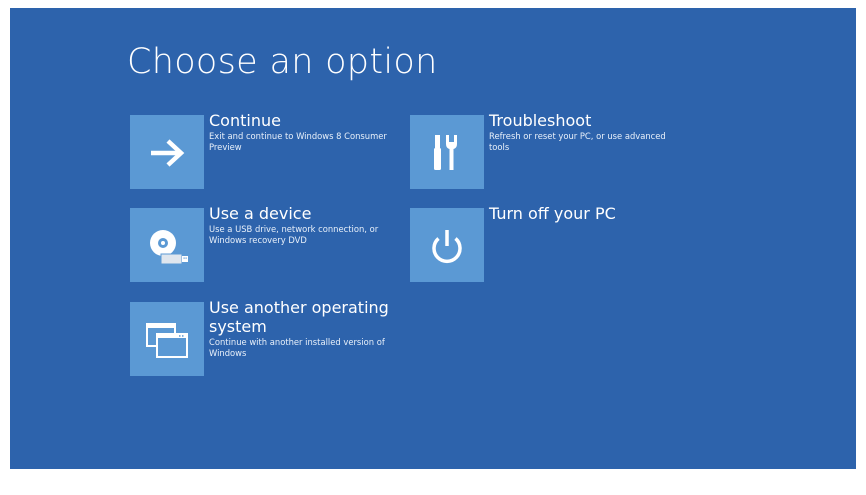 The width and height of the screenshot is (866, 495). I want to click on turn-off-tile, so click(447, 245).